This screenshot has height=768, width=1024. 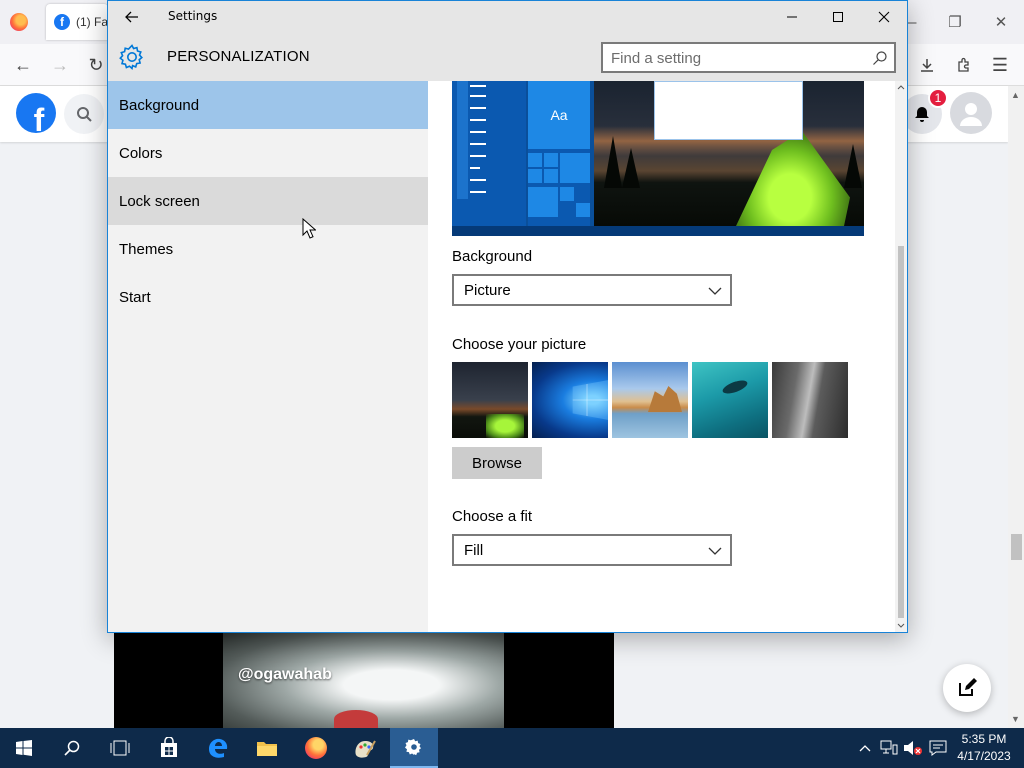 What do you see at coordinates (512, 748) in the screenshot?
I see `taskbar: 5:35 PM 4/17/2023` at bounding box center [512, 748].